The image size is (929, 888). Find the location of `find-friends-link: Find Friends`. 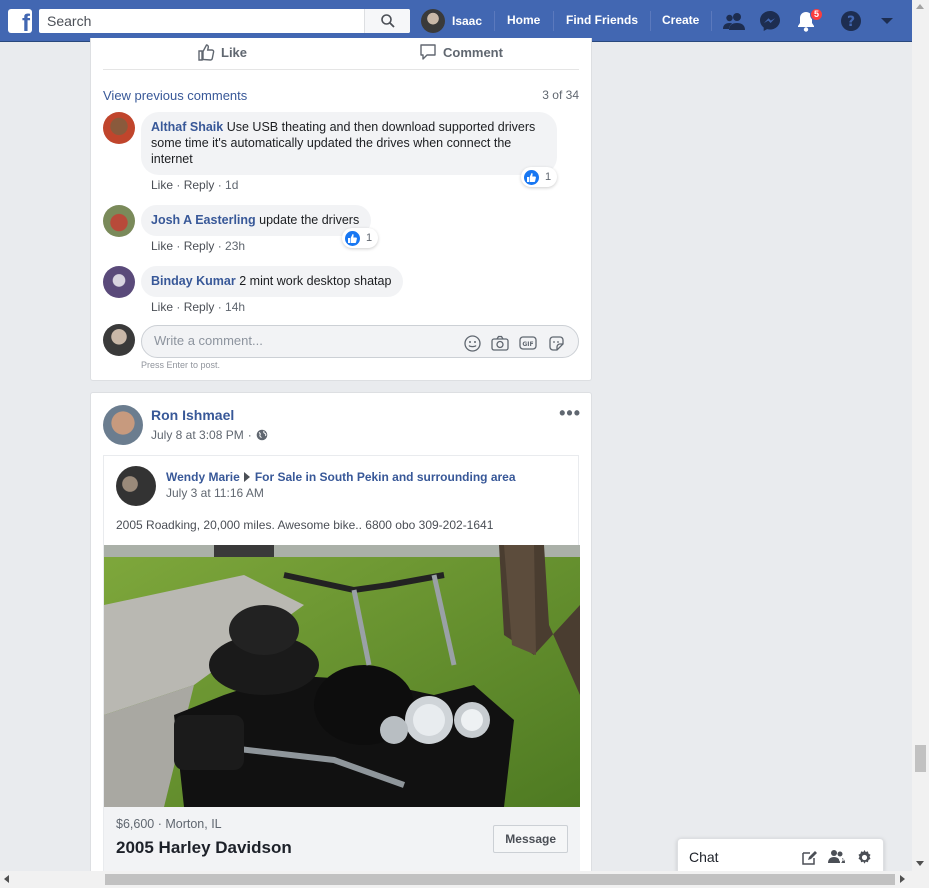

find-friends-link: Find Friends is located at coordinates (602, 20).